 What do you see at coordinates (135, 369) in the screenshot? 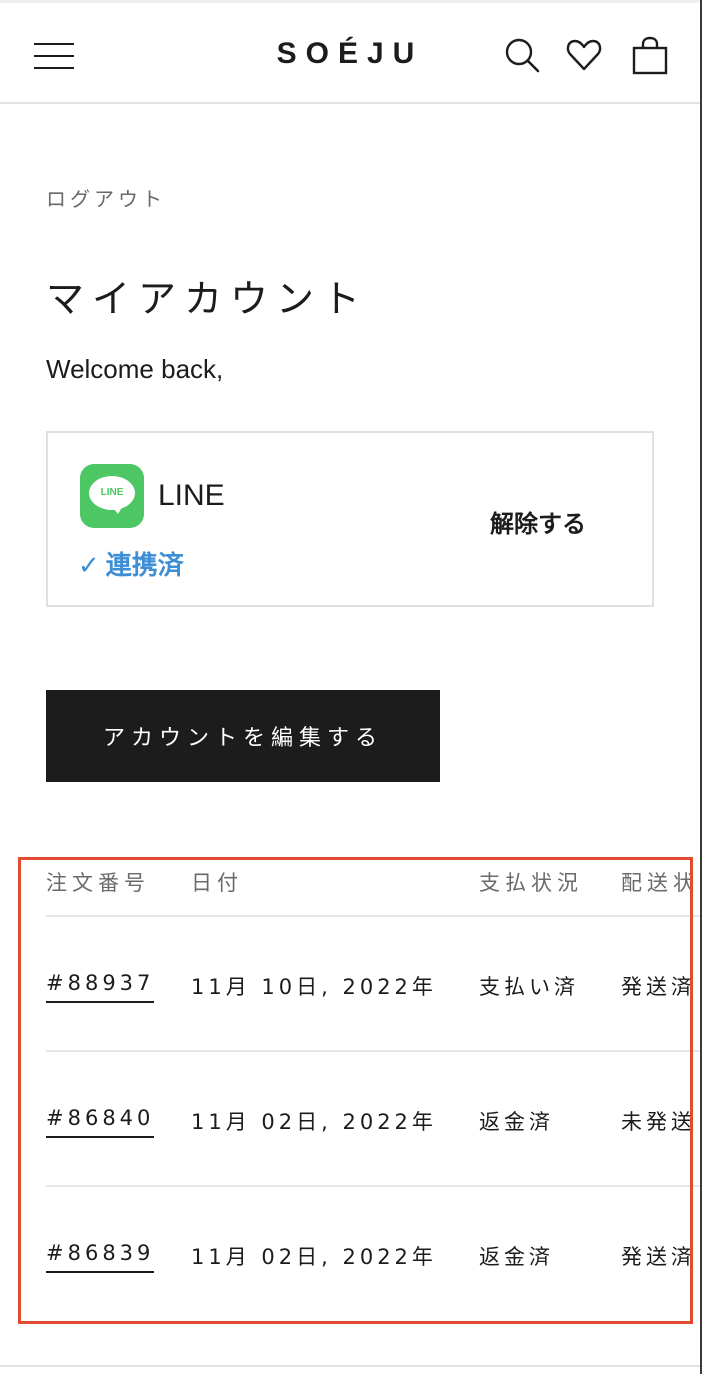
I see `welcome-text: Welcome back,` at bounding box center [135, 369].